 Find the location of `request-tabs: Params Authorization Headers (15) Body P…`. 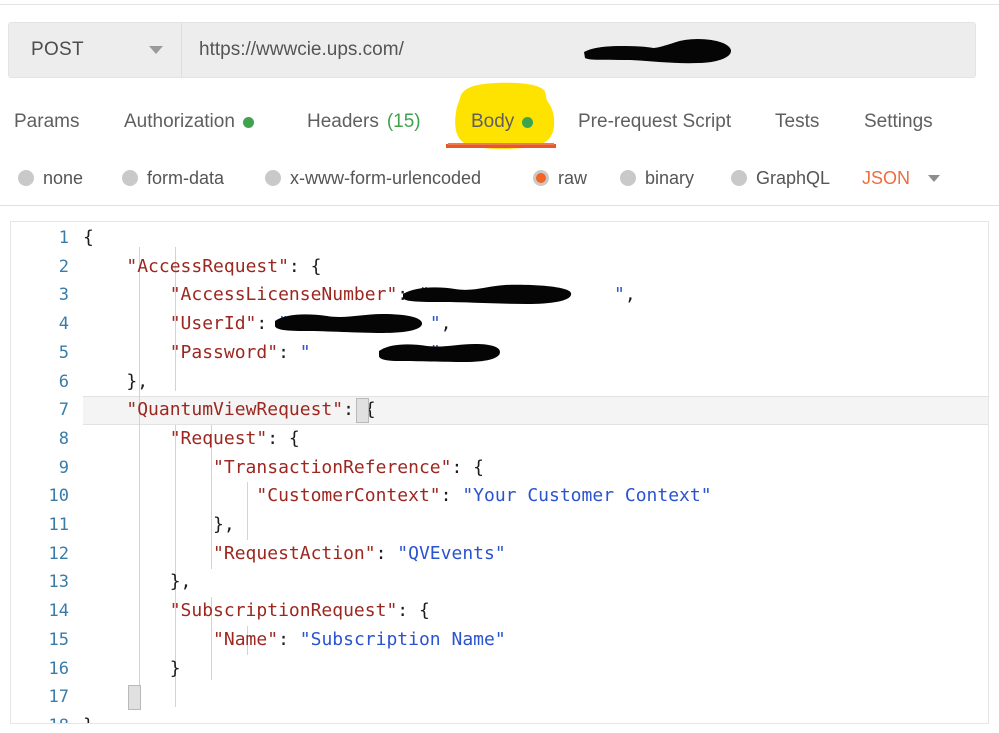

request-tabs: Params Authorization Headers (15) Body P… is located at coordinates (499, 122).